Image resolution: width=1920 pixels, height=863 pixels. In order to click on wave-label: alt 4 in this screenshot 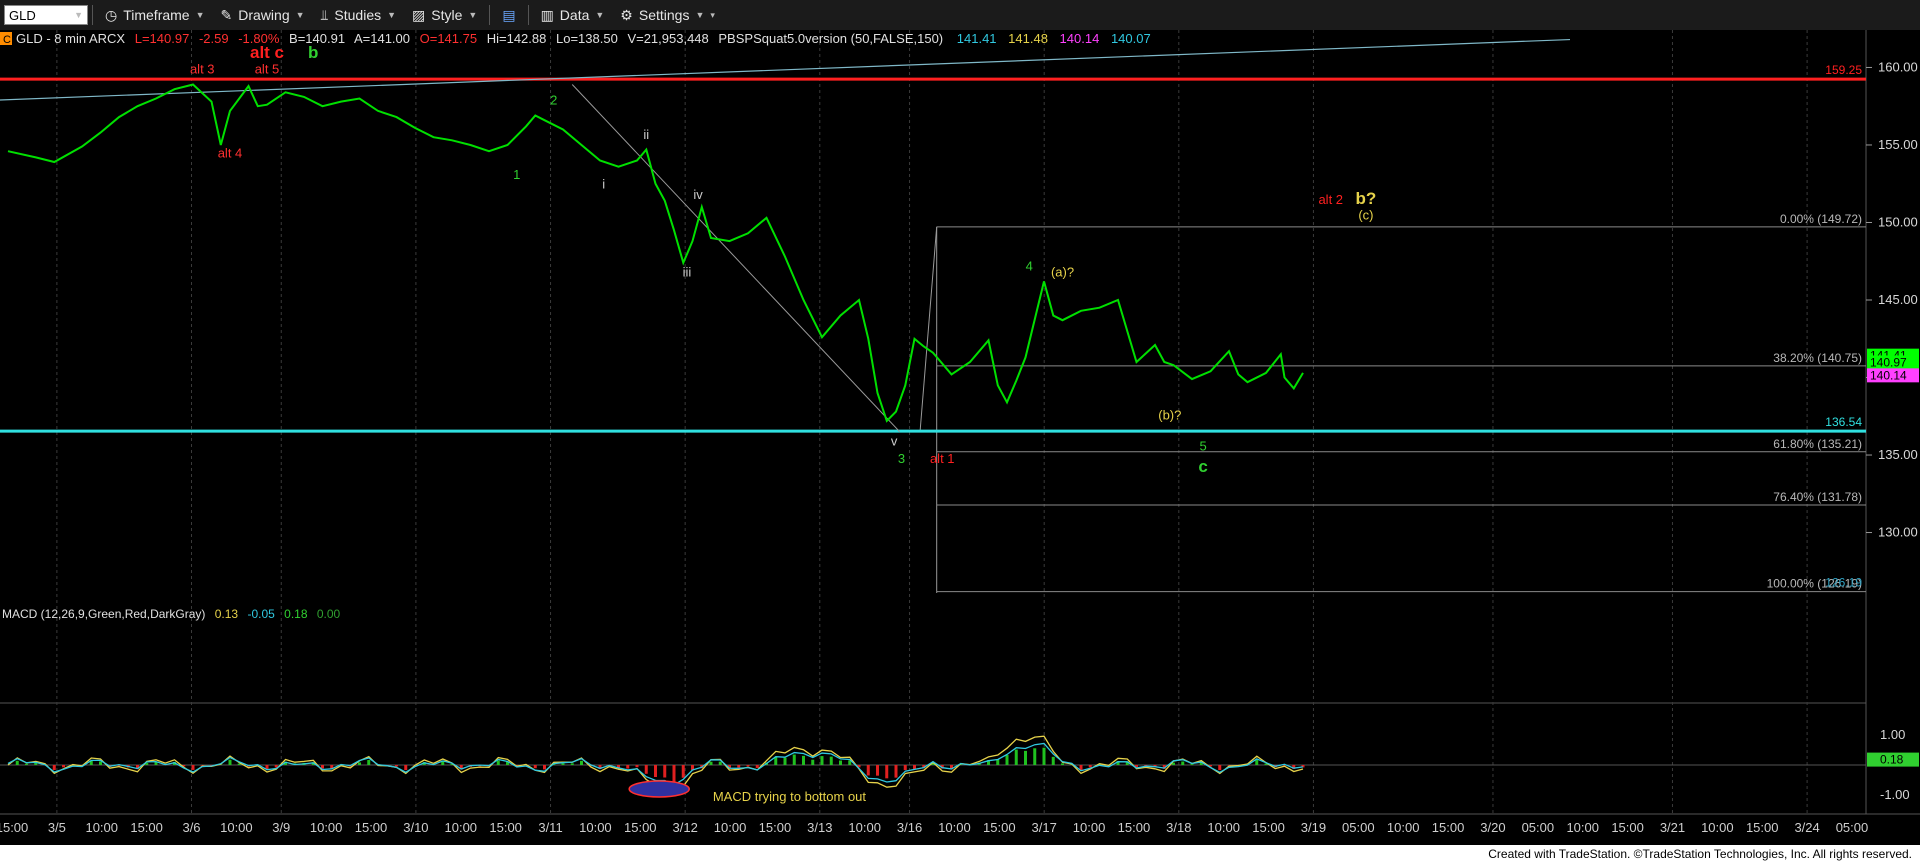, I will do `click(230, 152)`.